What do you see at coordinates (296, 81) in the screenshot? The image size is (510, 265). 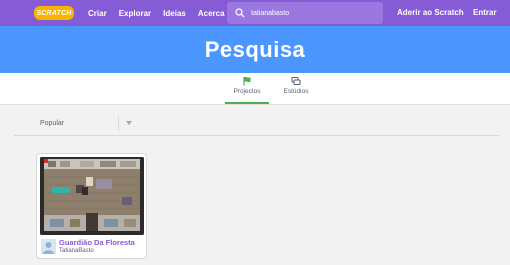 I see `studio-icon` at bounding box center [296, 81].